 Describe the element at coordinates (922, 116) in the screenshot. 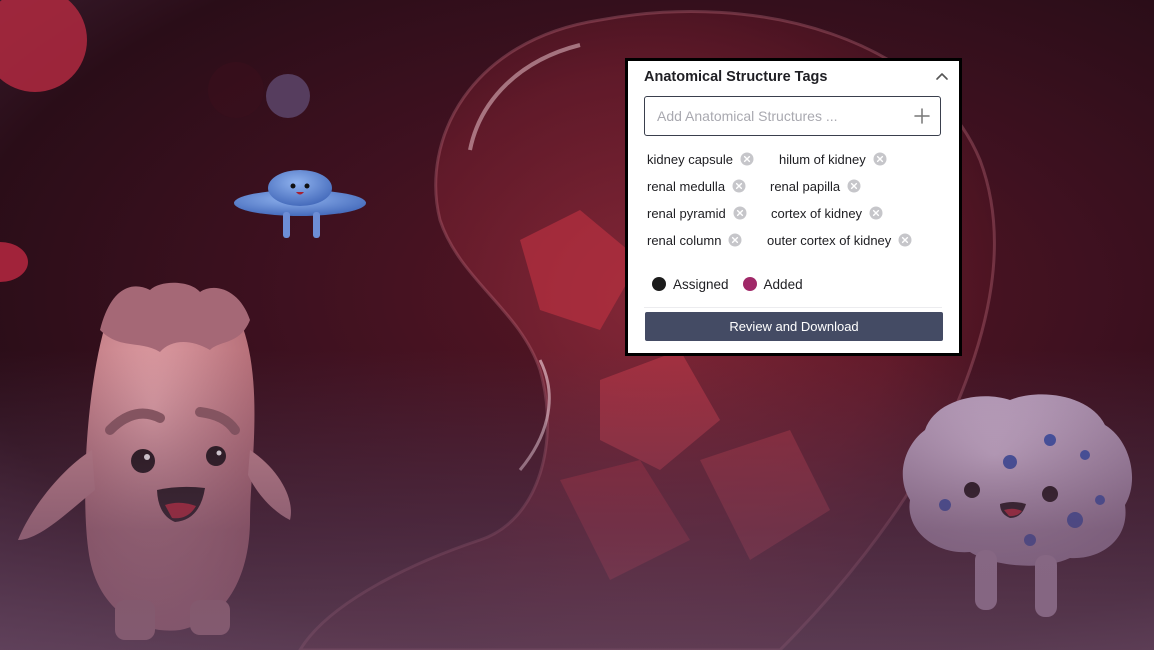

I see `plus-icon` at that location.